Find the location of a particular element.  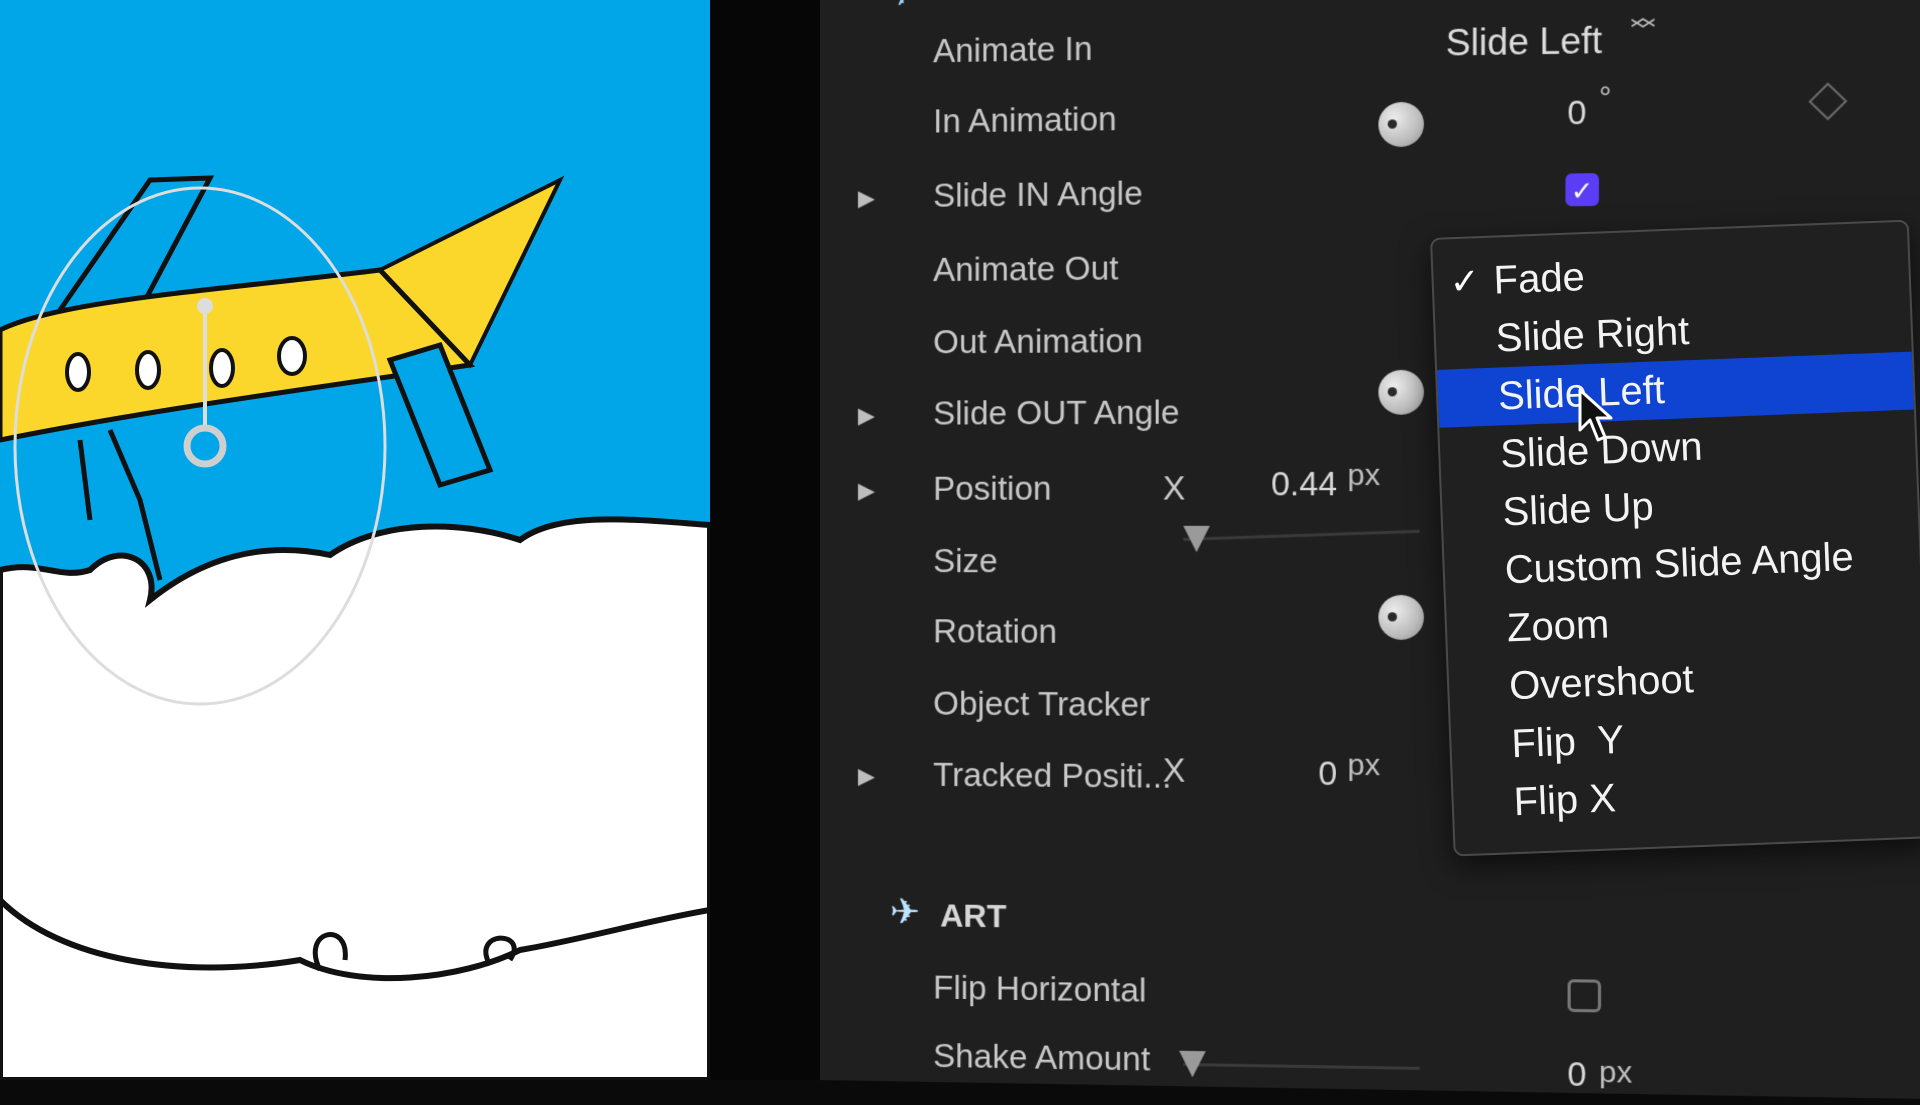

shake-slider-thumb is located at coordinates (1192, 1064).